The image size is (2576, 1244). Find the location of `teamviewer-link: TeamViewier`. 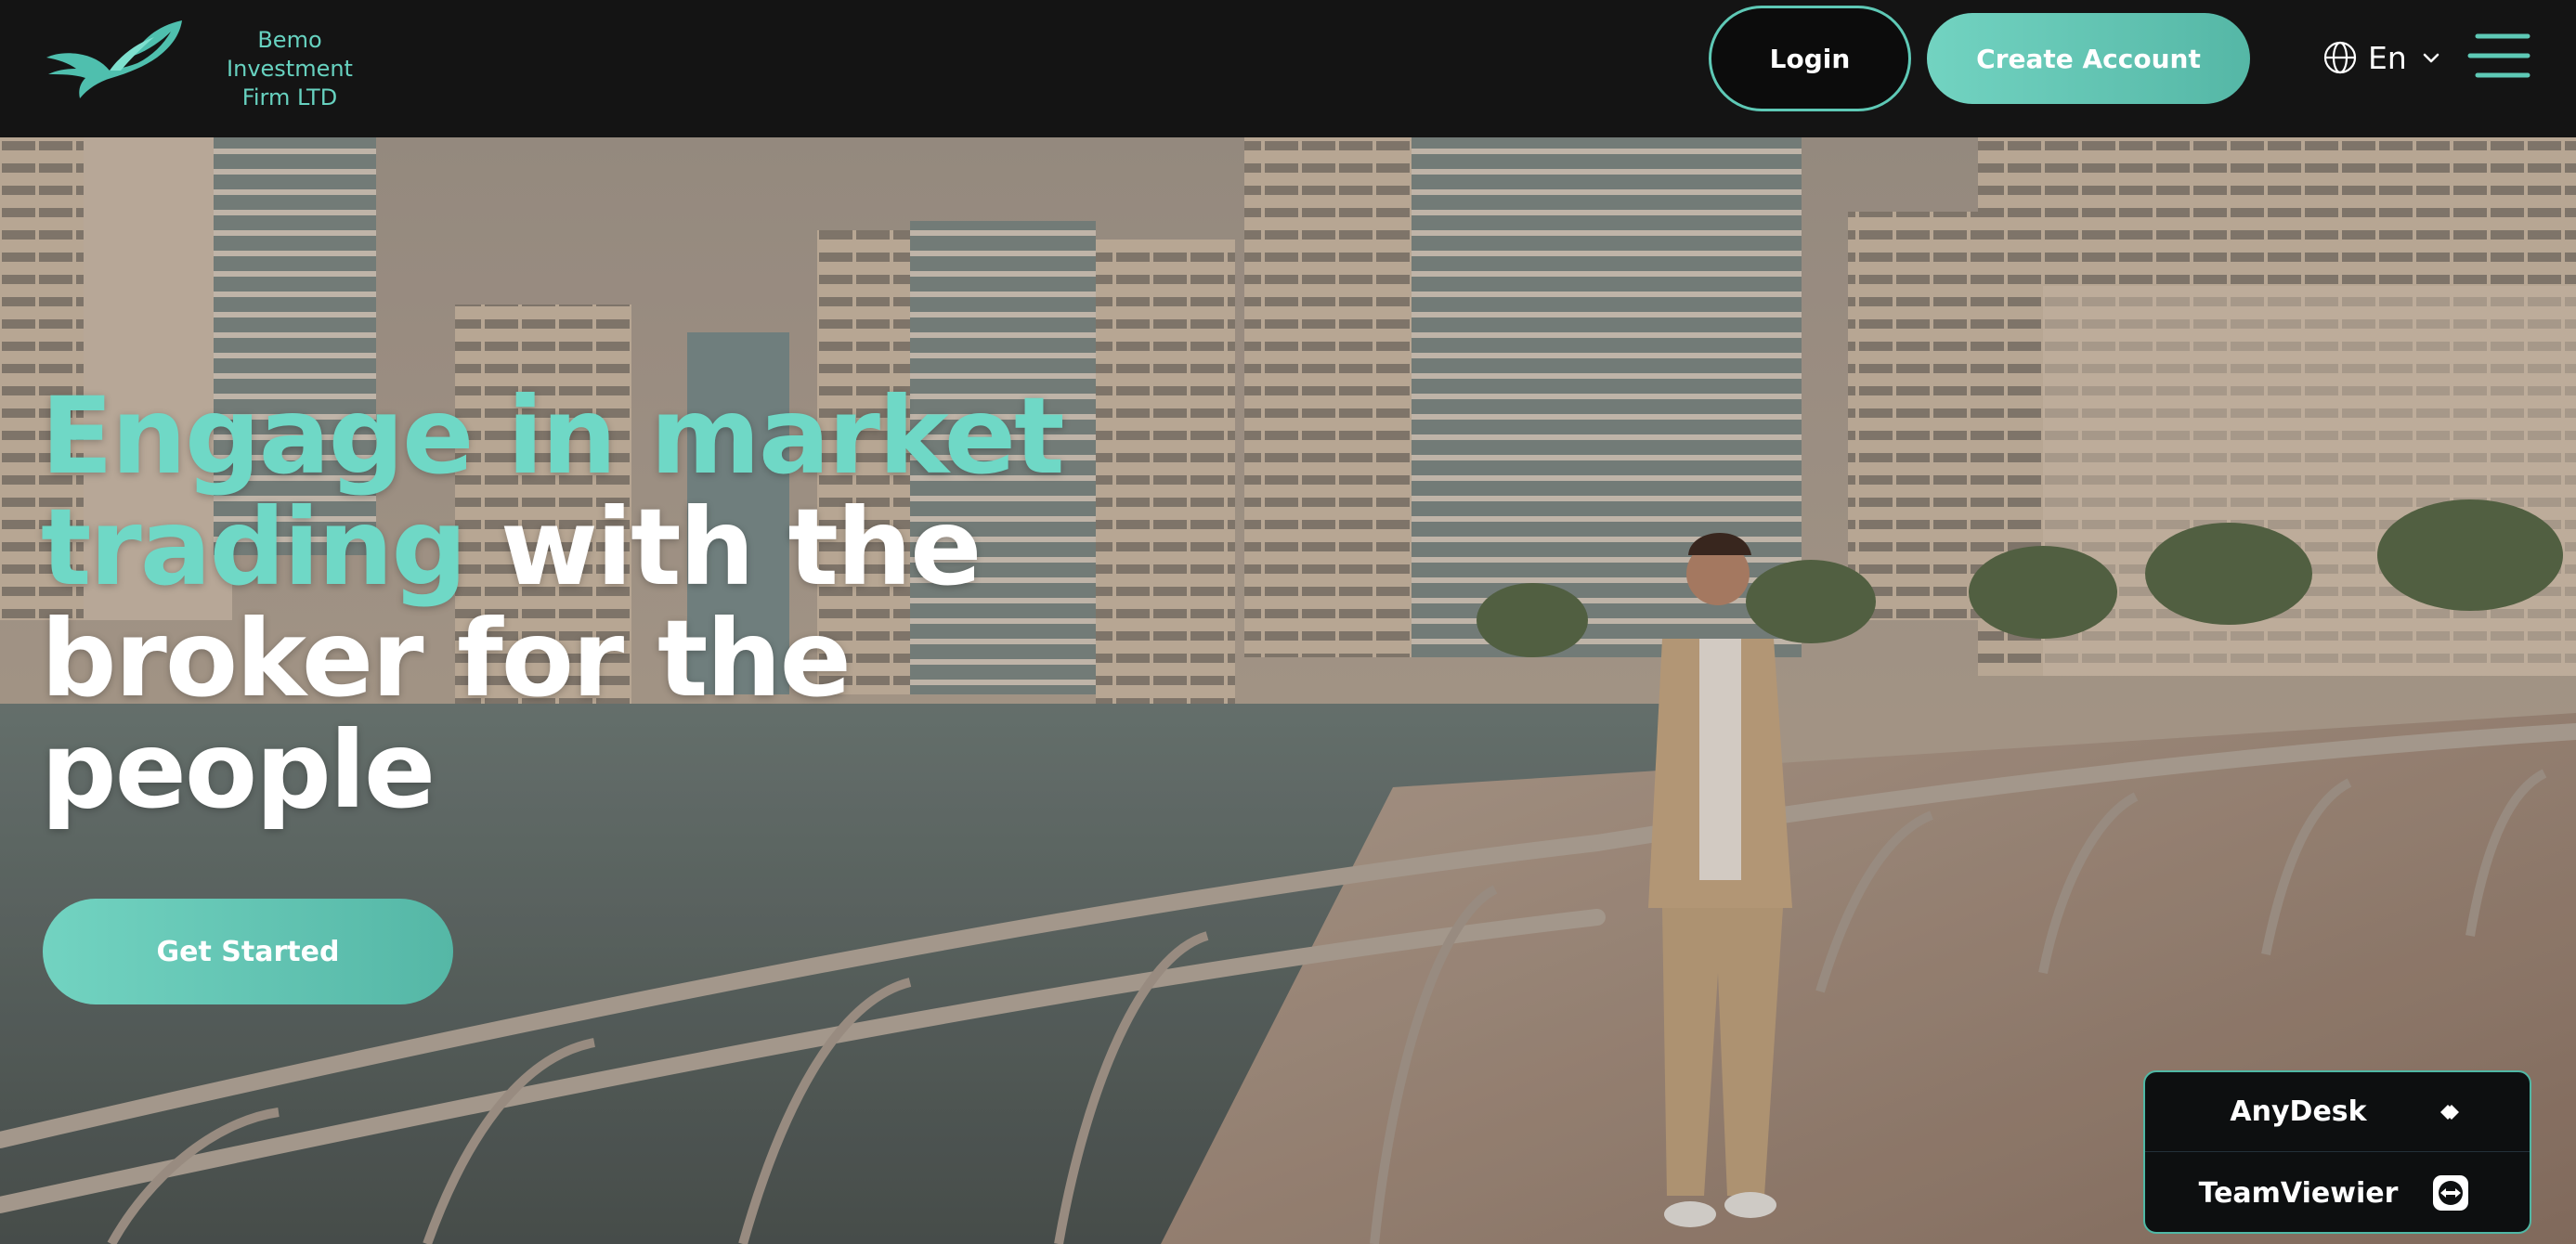

teamviewer-link: TeamViewier is located at coordinates (2338, 1192).